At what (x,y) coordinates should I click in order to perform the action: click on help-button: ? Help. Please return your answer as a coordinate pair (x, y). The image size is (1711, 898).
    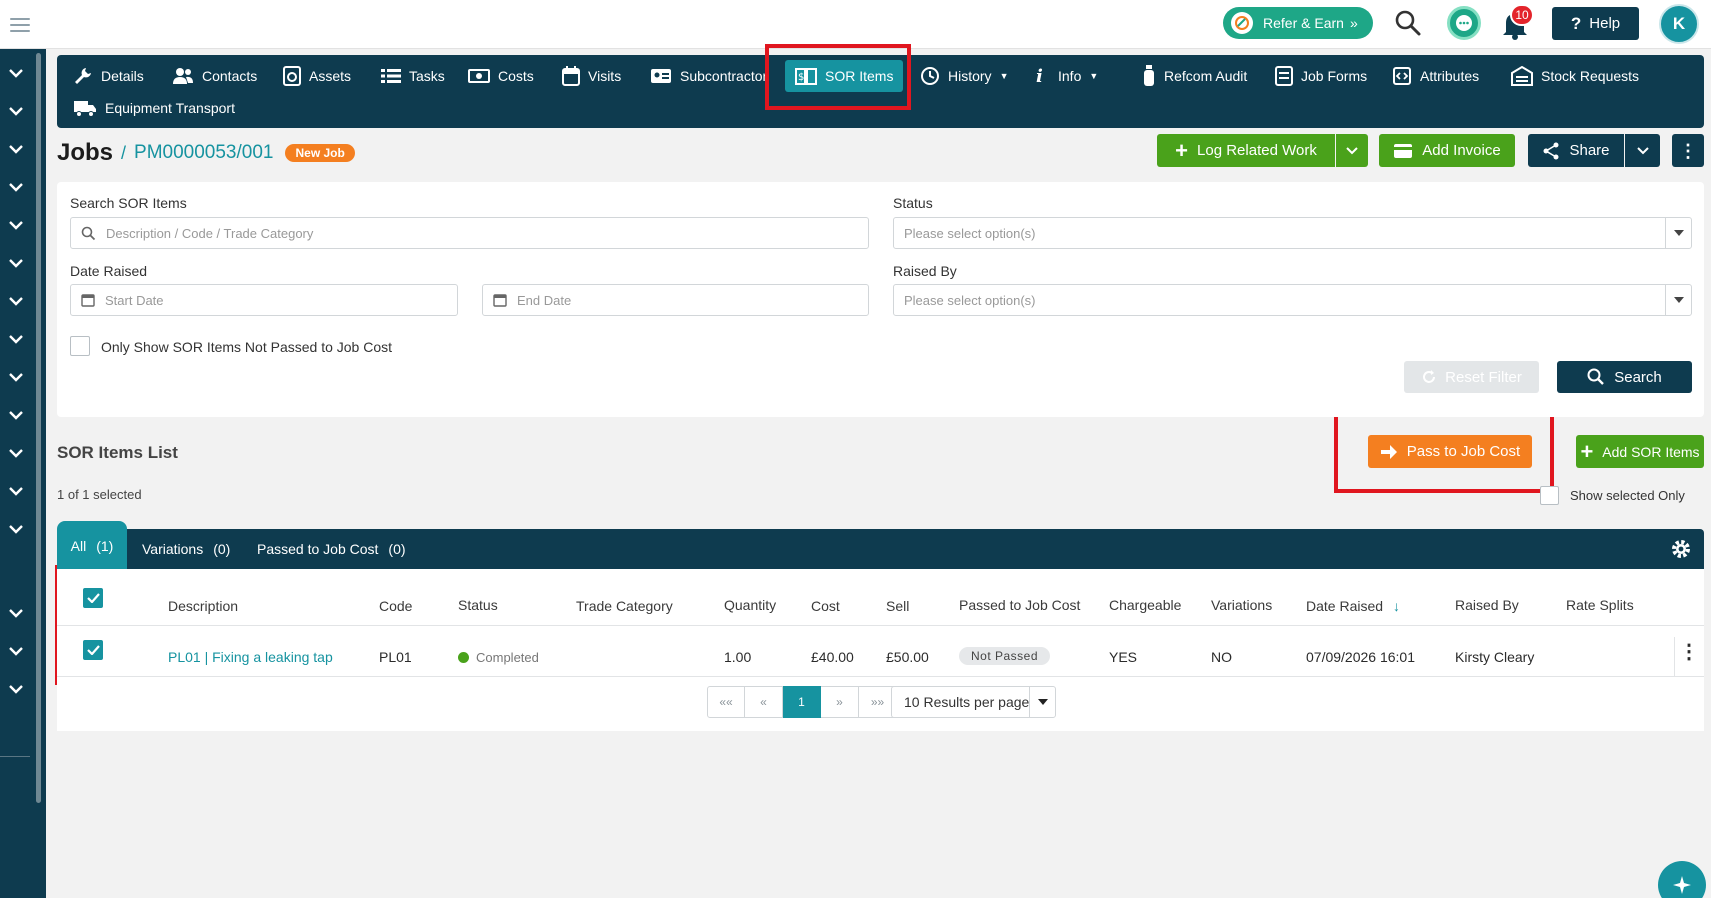
    Looking at the image, I should click on (1595, 23).